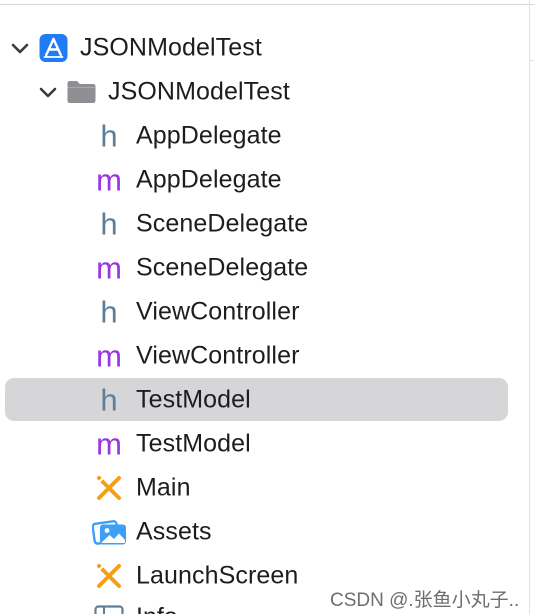 The width and height of the screenshot is (534, 614). What do you see at coordinates (217, 575) in the screenshot?
I see `file-label: LaunchScreen` at bounding box center [217, 575].